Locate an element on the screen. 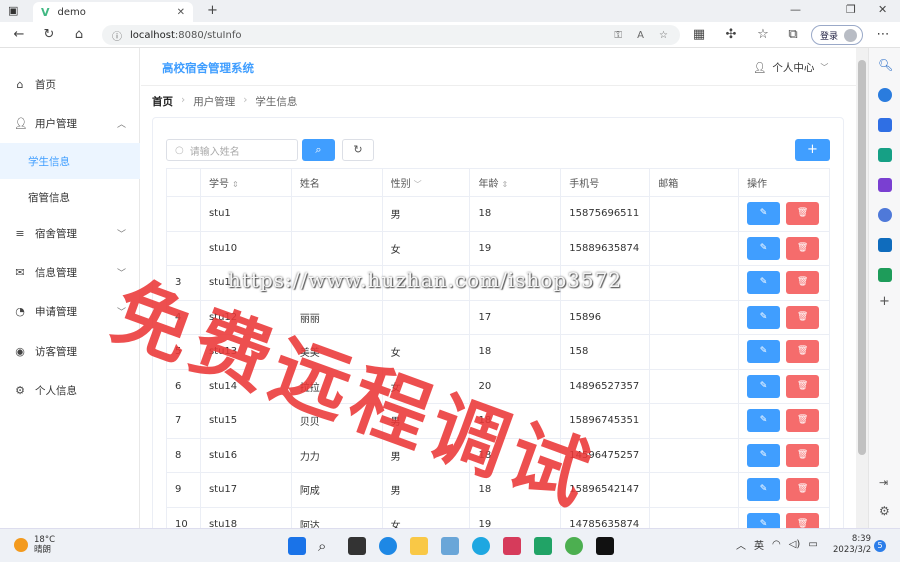 The image size is (900, 562). user-center-dropdown: 👤︎ 个人中心 ﹀ is located at coordinates (790, 67).